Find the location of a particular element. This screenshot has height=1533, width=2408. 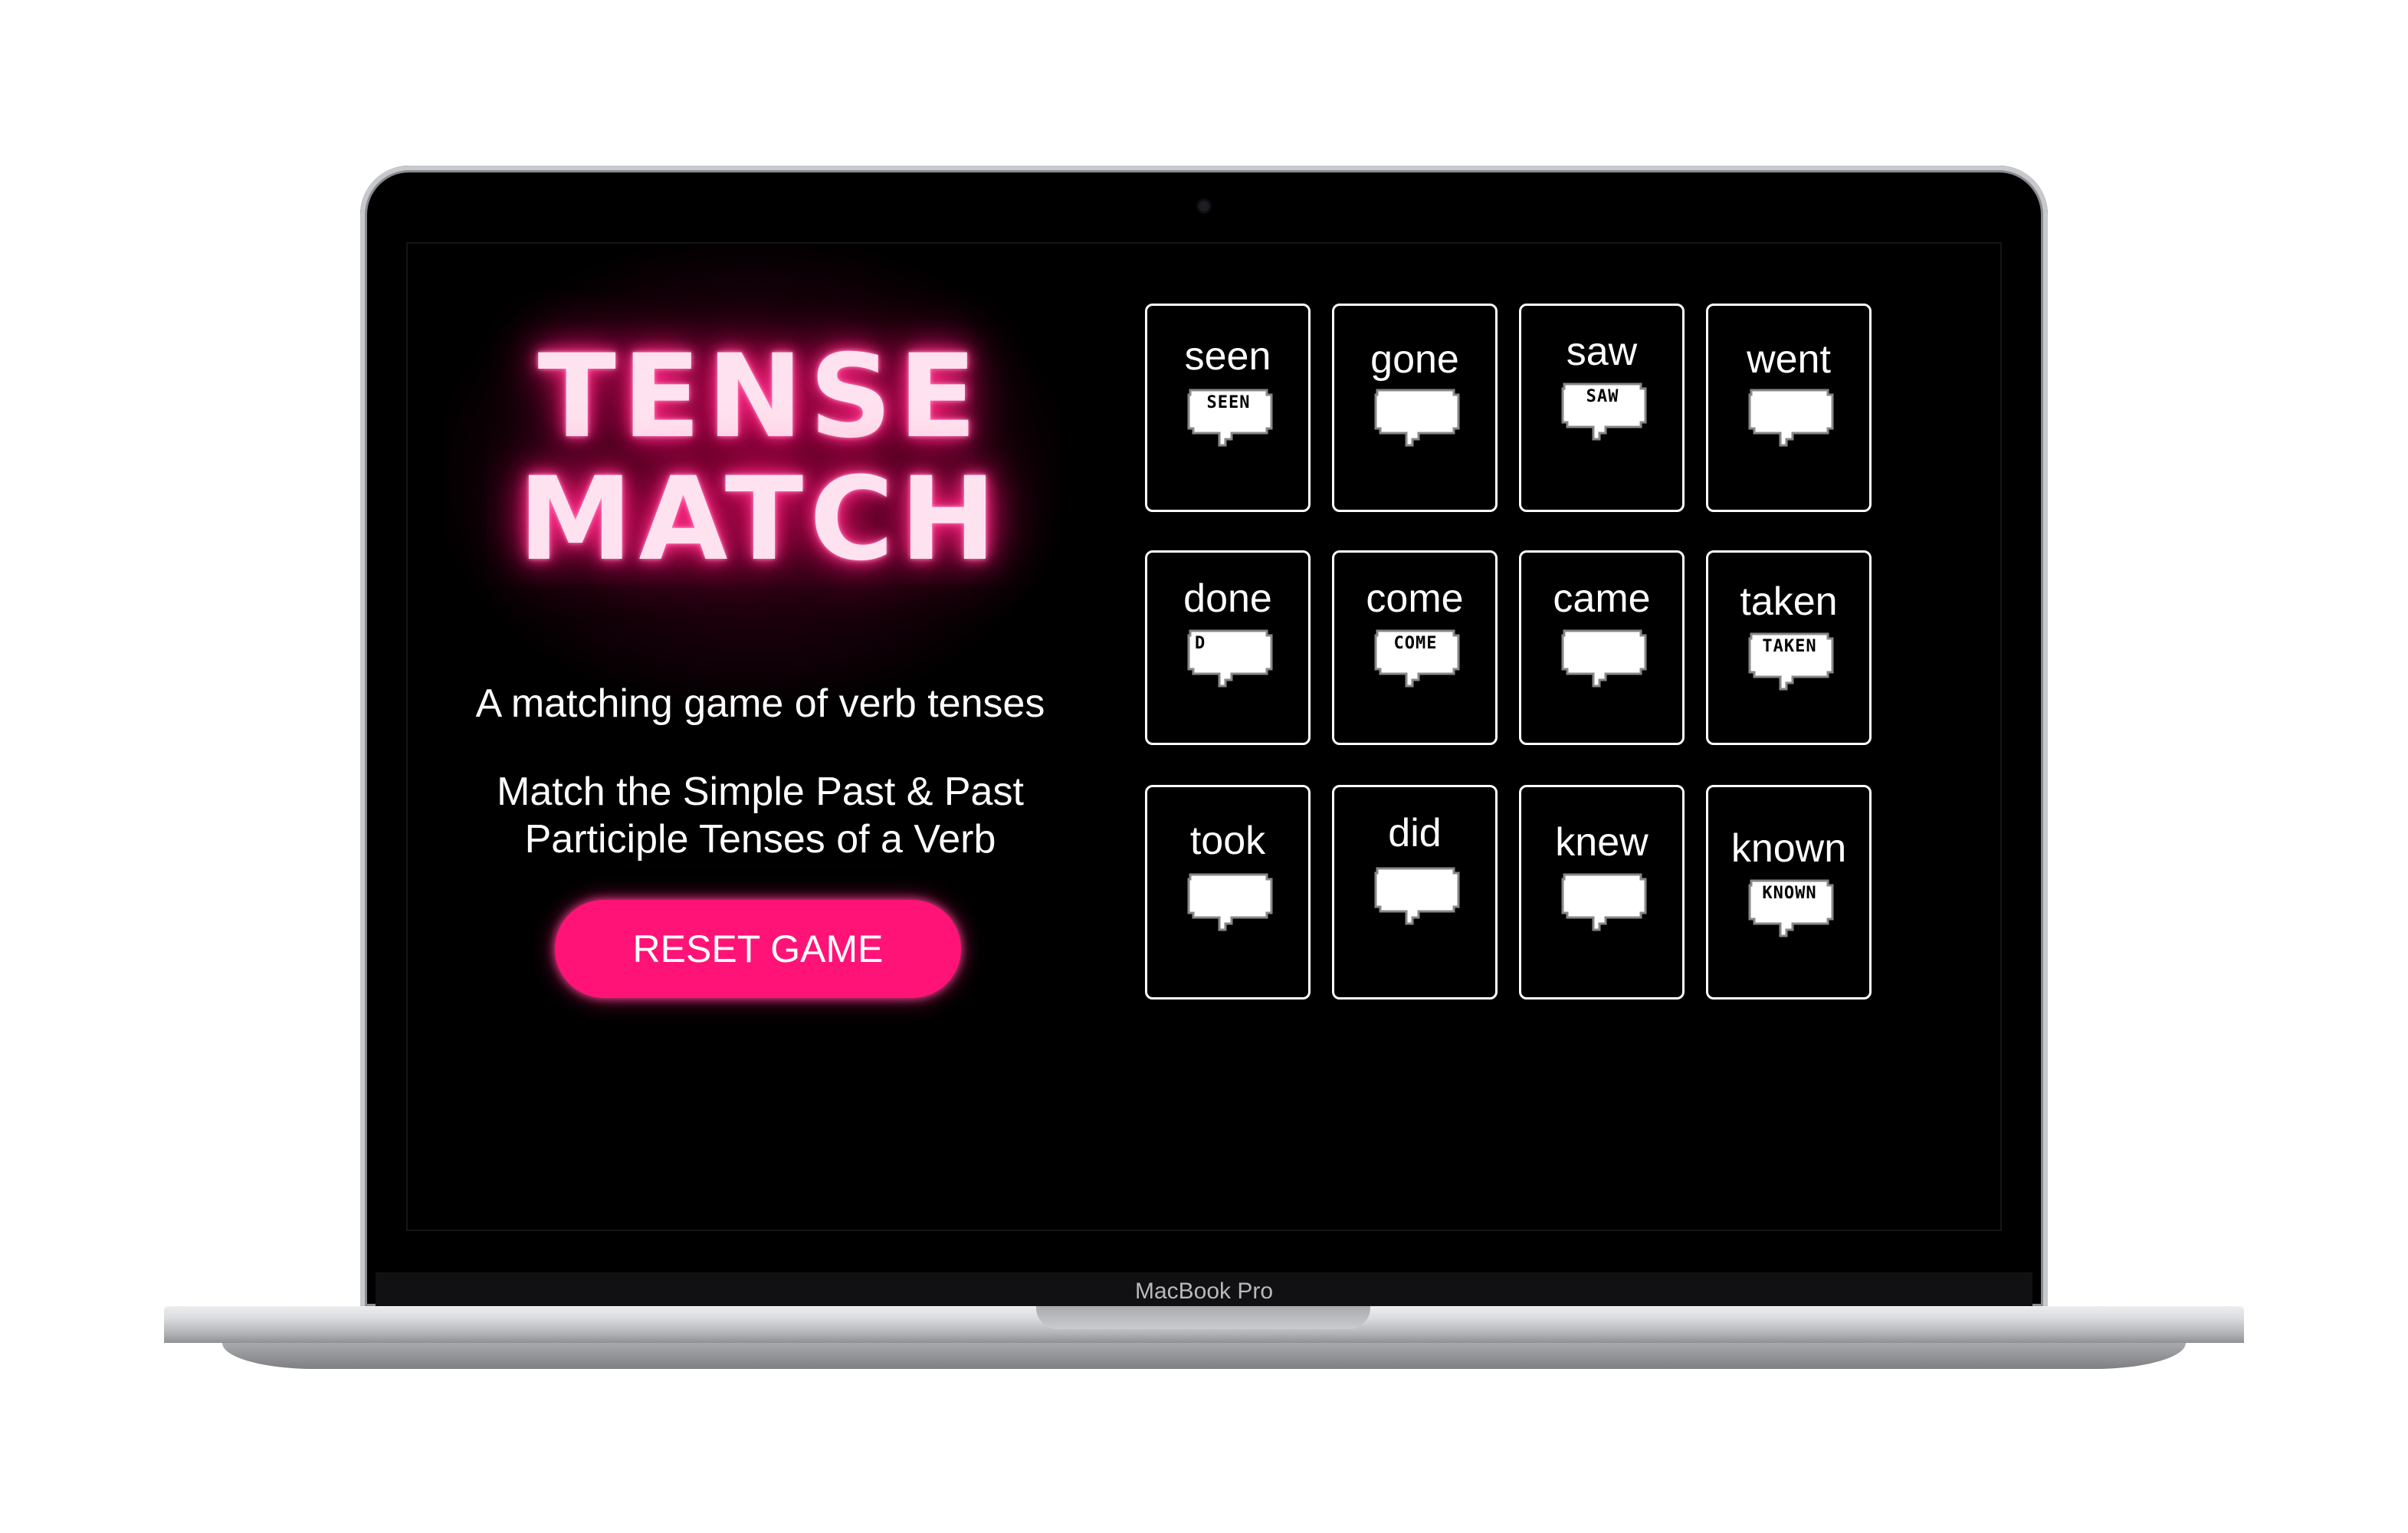

card-come: come COME is located at coordinates (1415, 647).